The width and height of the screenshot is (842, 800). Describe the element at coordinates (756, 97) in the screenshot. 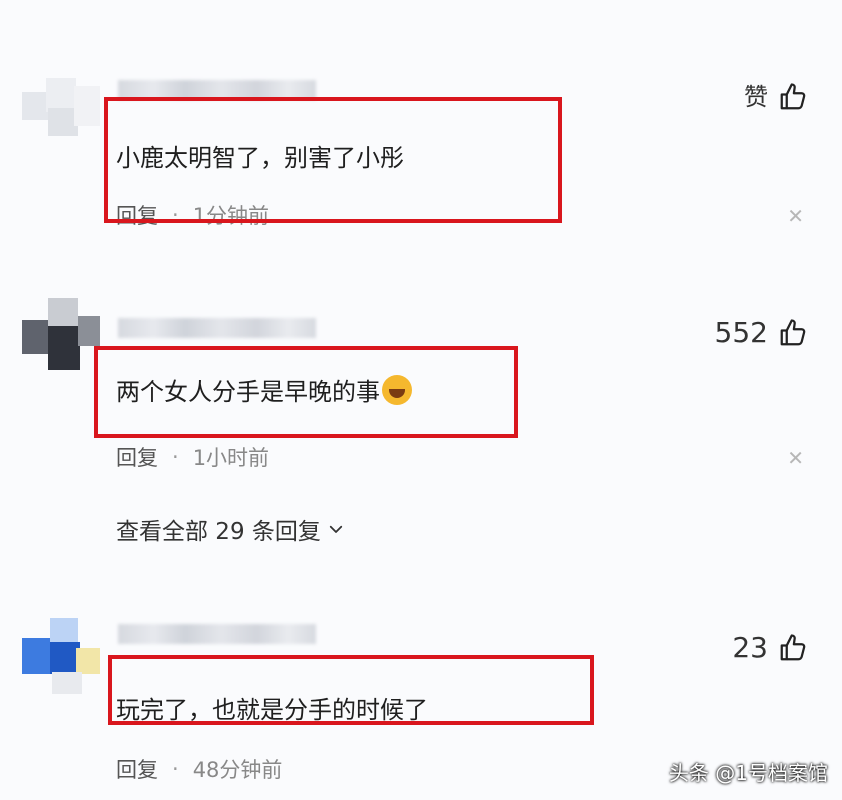

I see `like-label: 赞` at that location.